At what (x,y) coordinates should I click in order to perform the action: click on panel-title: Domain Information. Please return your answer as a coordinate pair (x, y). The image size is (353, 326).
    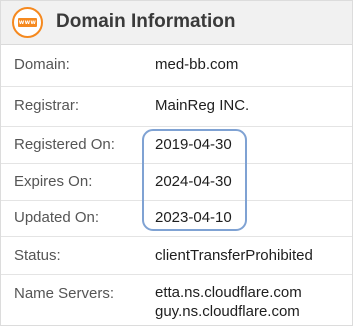
    Looking at the image, I should click on (146, 21).